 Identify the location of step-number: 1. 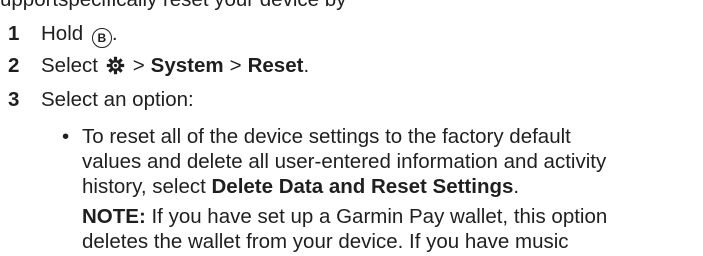
(14, 33).